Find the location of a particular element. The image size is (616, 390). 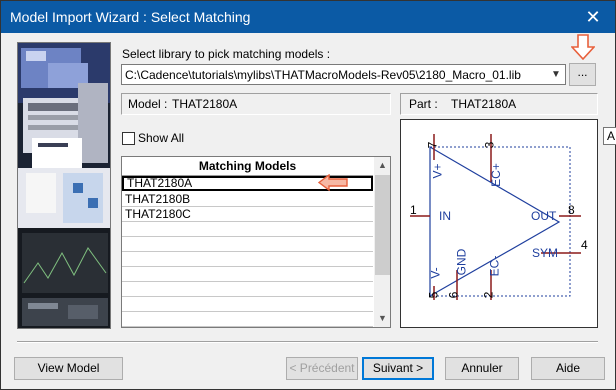

pin-name: GND is located at coordinates (461, 262).